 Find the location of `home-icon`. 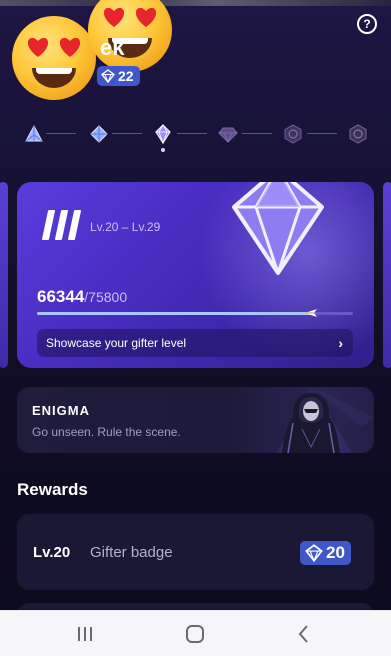

home-icon is located at coordinates (195, 634).